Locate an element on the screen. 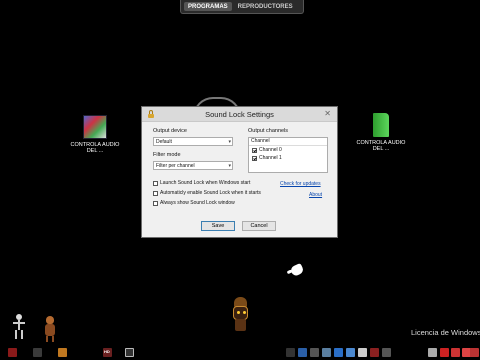 Image resolution: width=480 pixels, height=360 pixels. tab-programas: PROGRAMAS is located at coordinates (208, 6).